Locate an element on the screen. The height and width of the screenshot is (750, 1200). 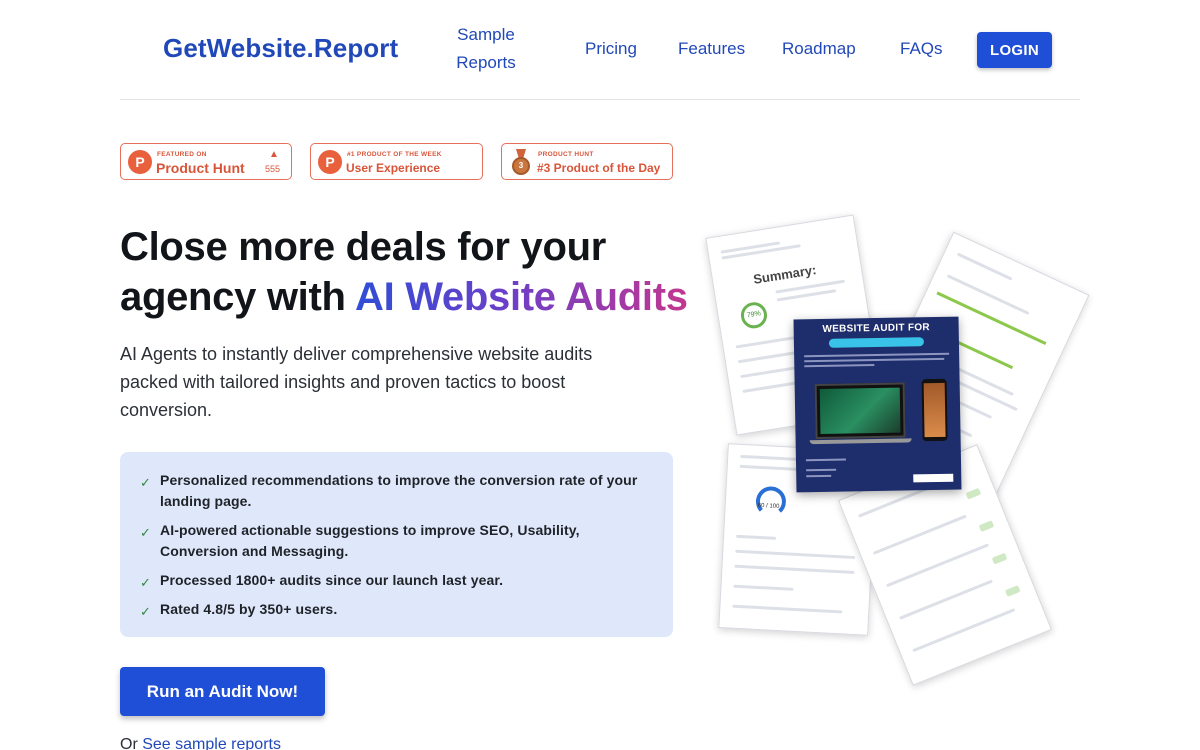
nav-roadmap: Roadmap is located at coordinates (819, 49).